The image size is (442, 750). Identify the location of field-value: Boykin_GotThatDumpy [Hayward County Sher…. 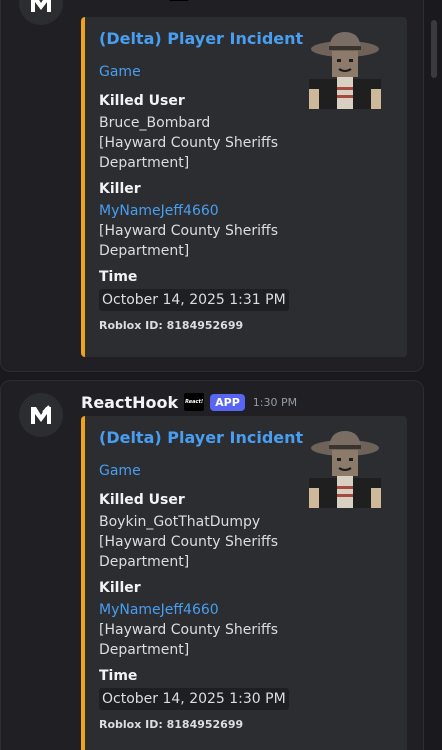
(188, 542).